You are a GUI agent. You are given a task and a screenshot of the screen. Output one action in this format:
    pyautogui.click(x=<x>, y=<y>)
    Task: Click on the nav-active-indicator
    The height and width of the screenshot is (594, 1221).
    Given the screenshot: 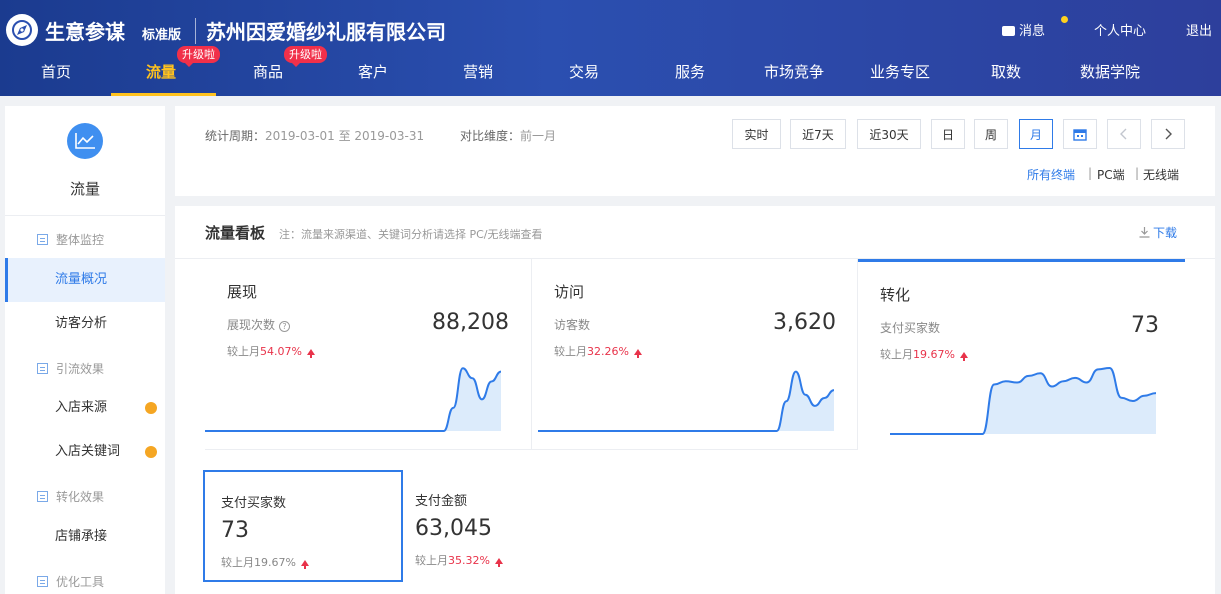 What is the action you would take?
    pyautogui.click(x=163, y=94)
    